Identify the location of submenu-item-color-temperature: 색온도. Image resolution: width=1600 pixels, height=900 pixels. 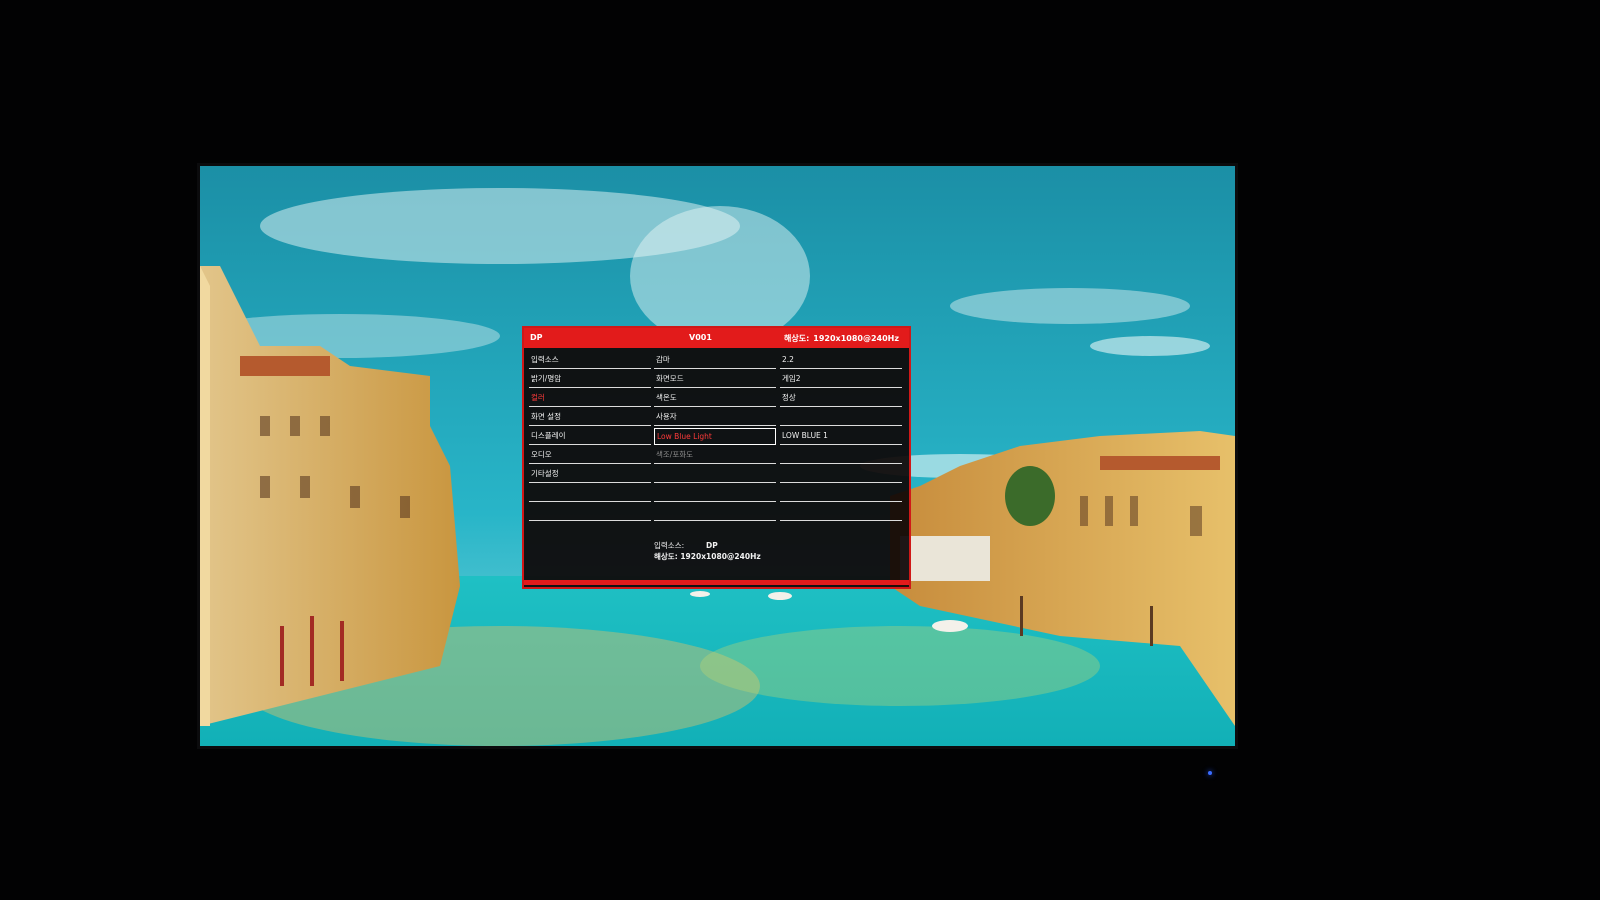
(715, 398).